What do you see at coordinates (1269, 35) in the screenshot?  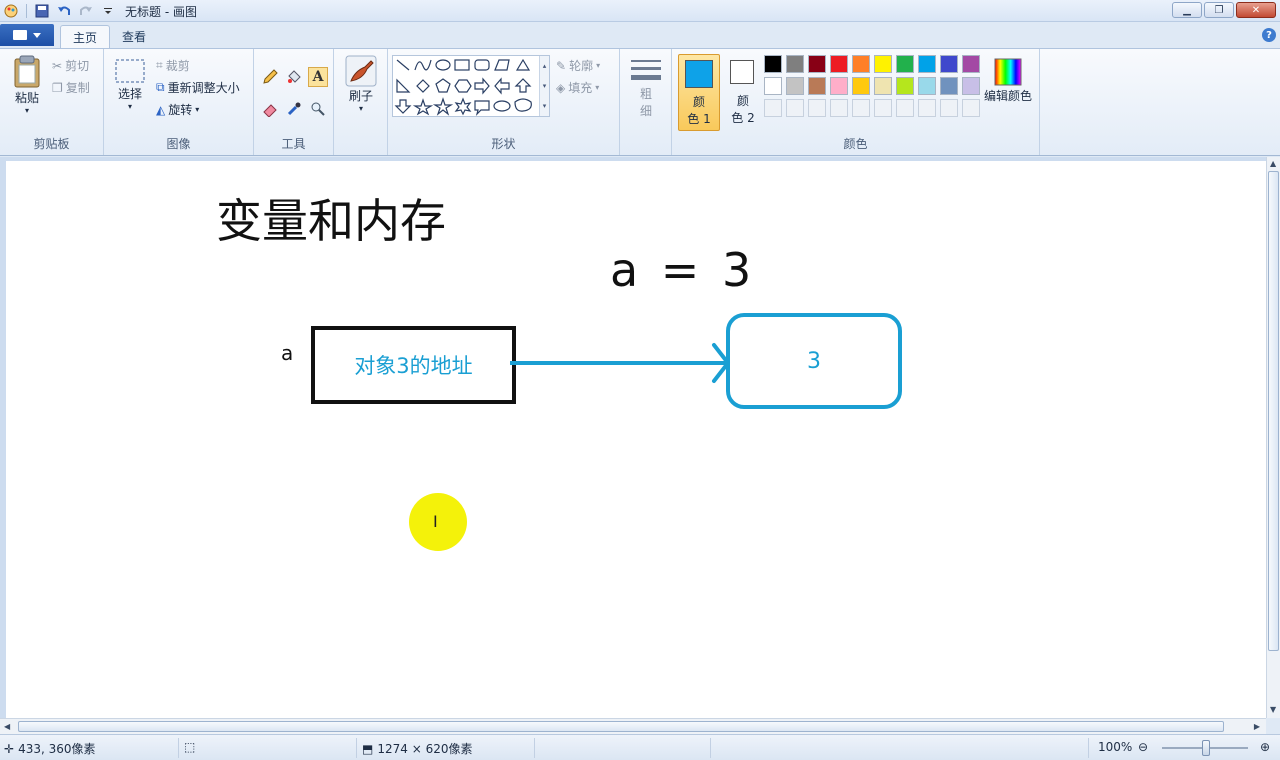 I see `help-icon: ?` at bounding box center [1269, 35].